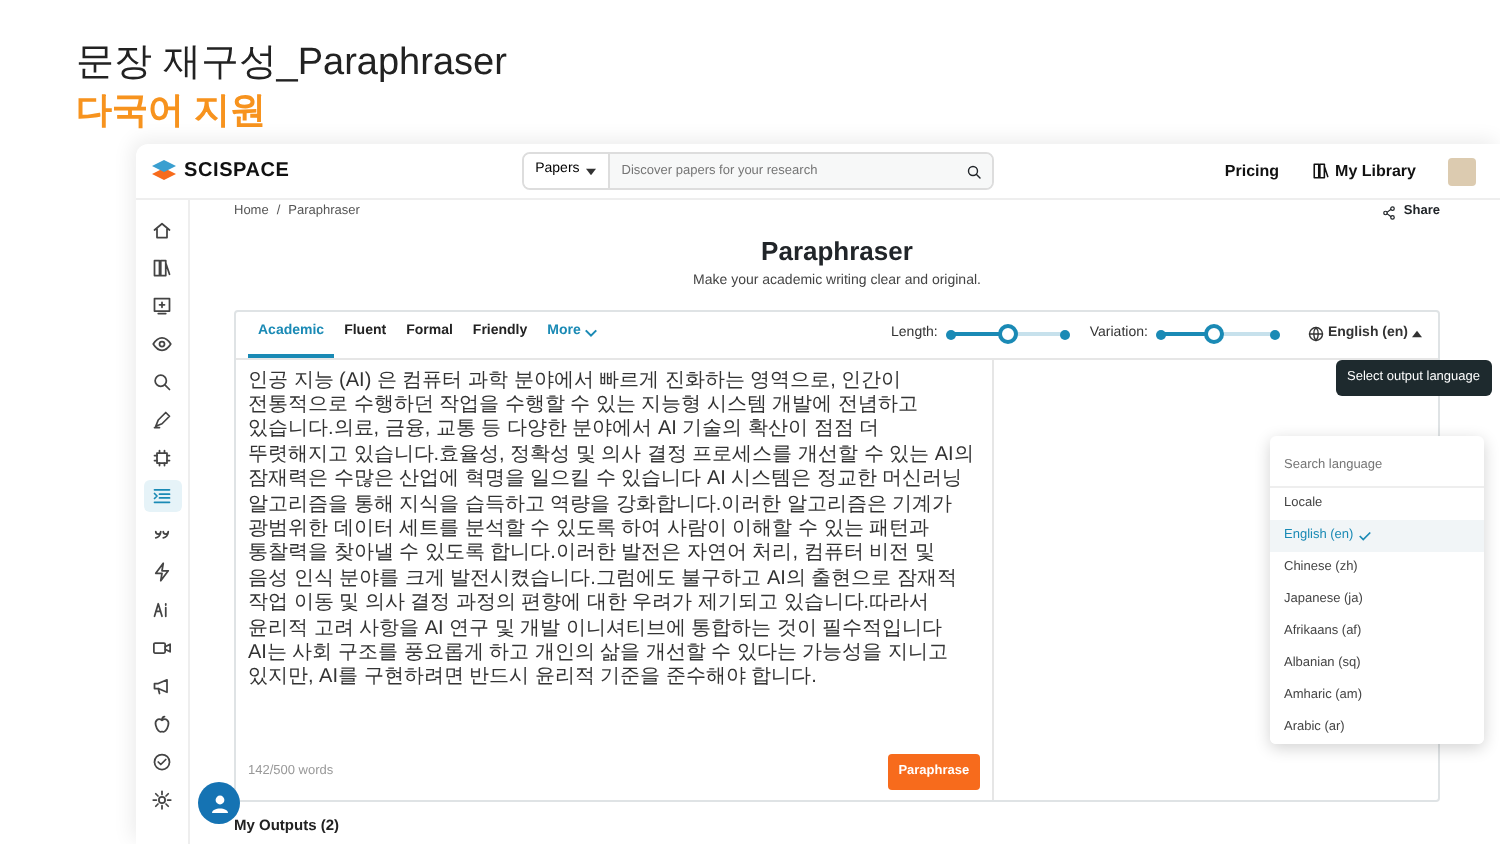 The height and width of the screenshot is (844, 1500). I want to click on badge-icon, so click(162, 762).